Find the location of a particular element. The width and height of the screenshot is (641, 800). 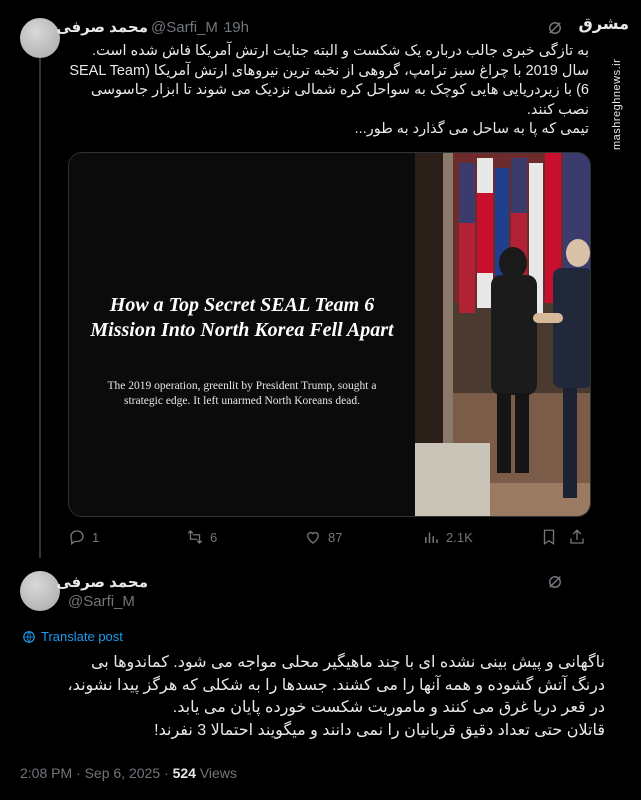

views-button: 2.1K is located at coordinates (447, 537).